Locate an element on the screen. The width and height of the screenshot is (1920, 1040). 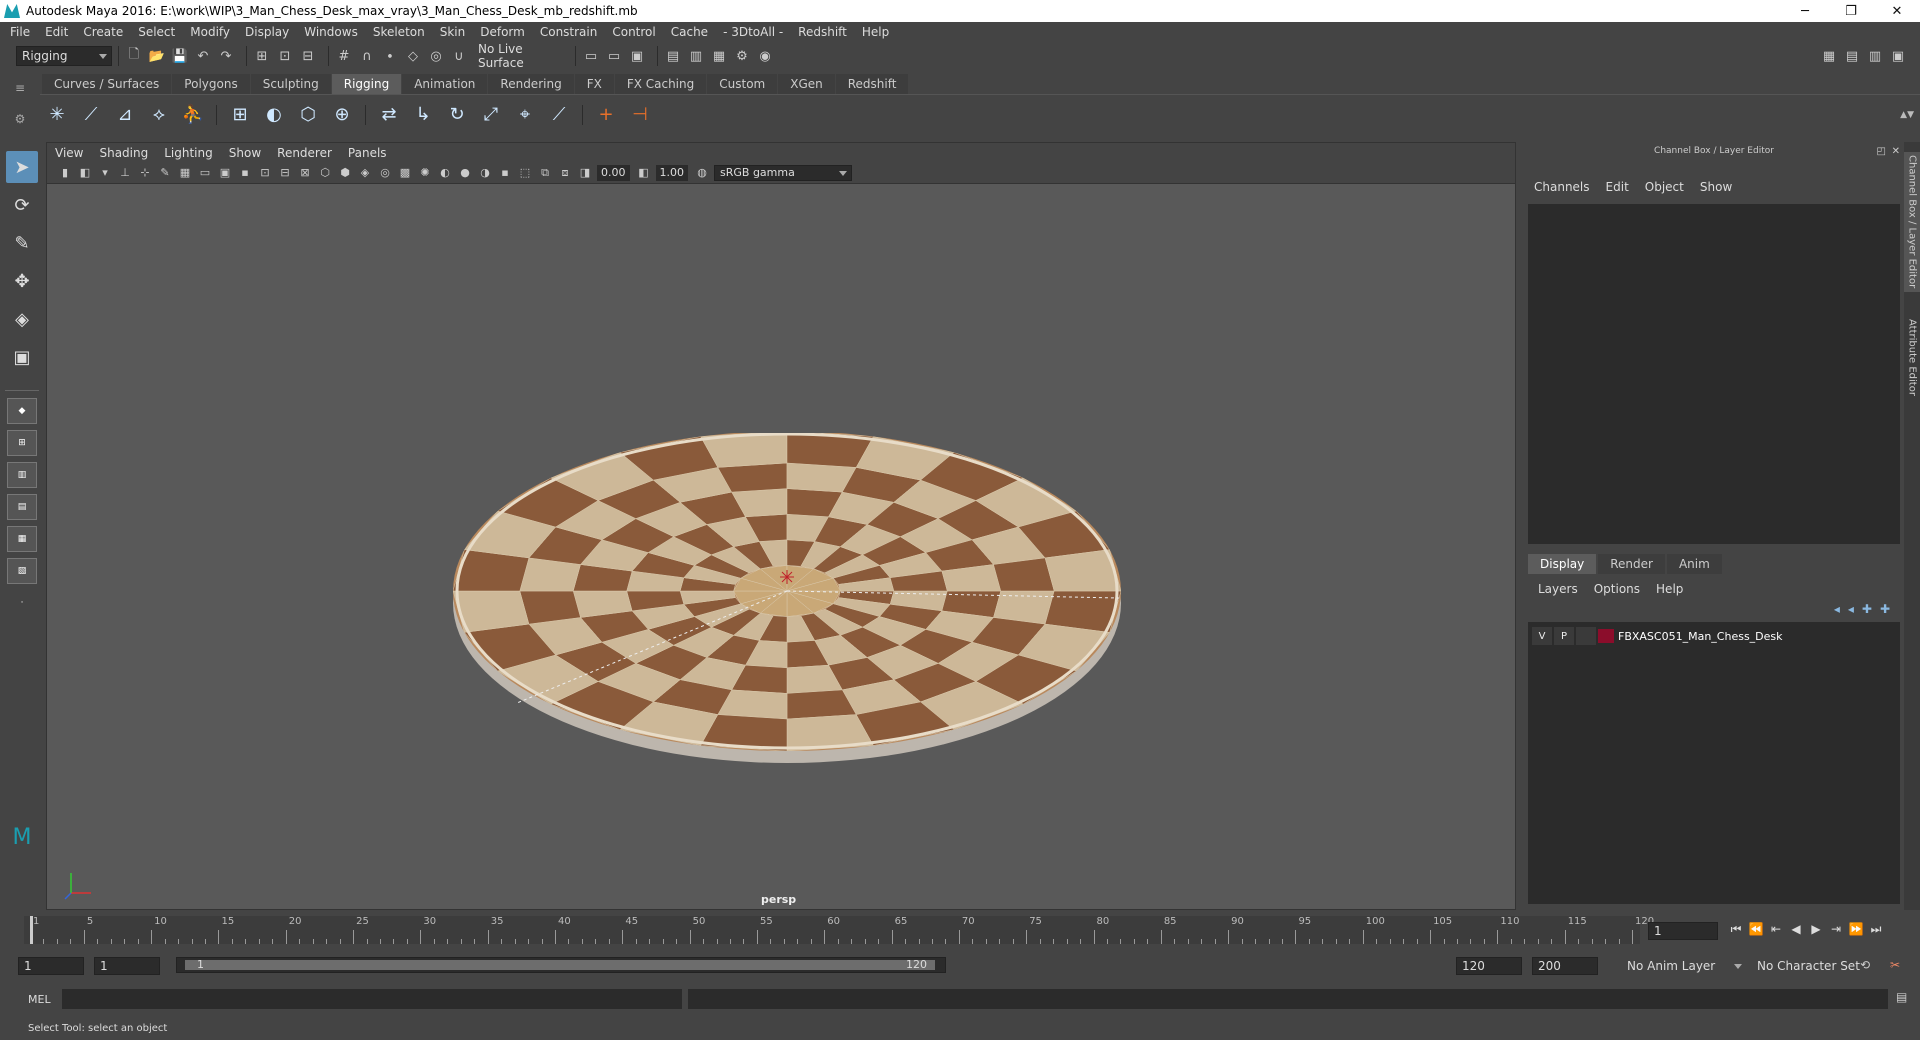
hypershade-icon: ◉ is located at coordinates (765, 56).